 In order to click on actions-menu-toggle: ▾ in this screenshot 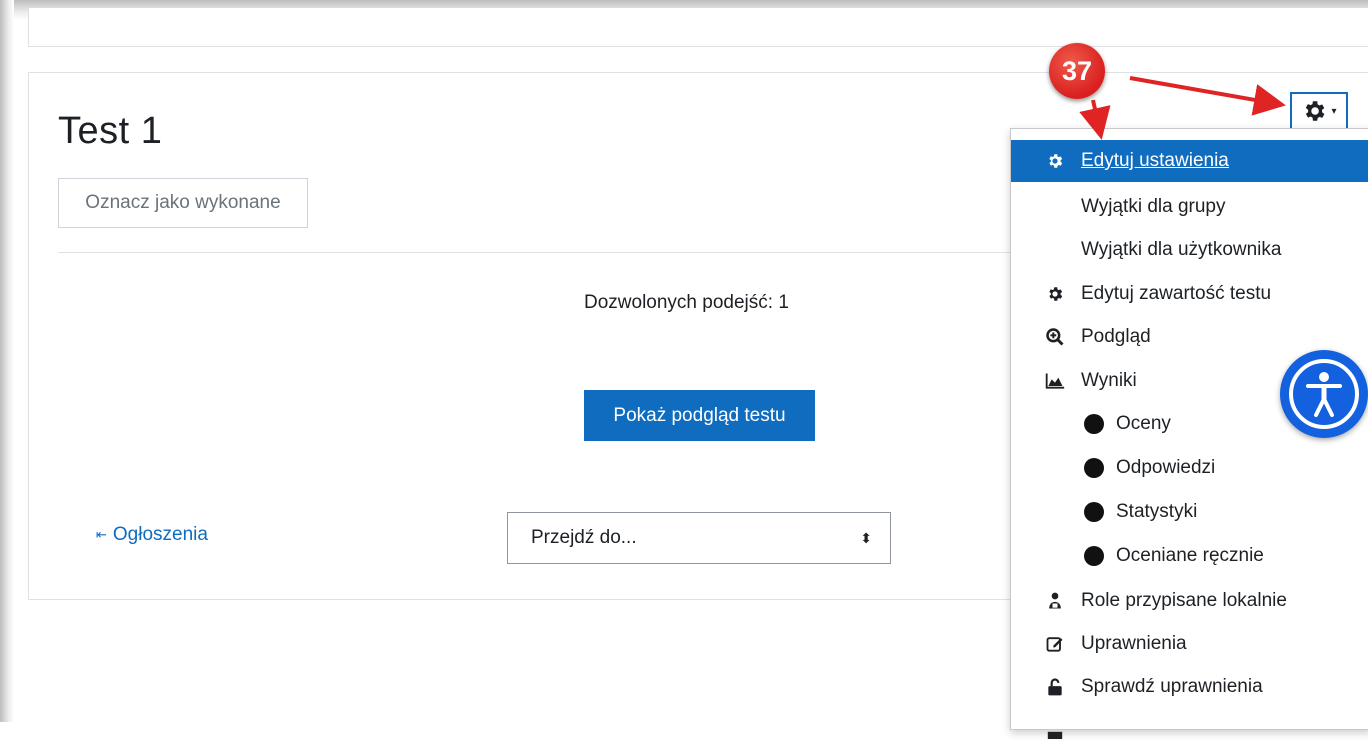, I will do `click(1319, 111)`.